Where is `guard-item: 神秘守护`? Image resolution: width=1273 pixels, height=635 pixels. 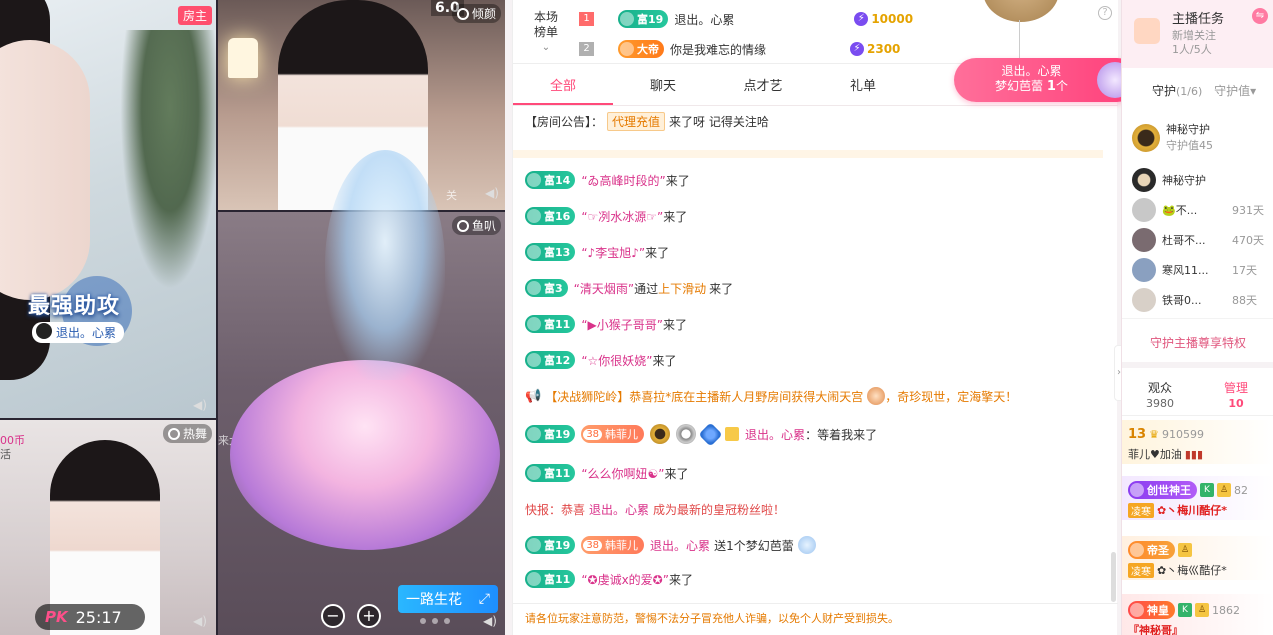 guard-item: 神秘守护 is located at coordinates (1169, 180).